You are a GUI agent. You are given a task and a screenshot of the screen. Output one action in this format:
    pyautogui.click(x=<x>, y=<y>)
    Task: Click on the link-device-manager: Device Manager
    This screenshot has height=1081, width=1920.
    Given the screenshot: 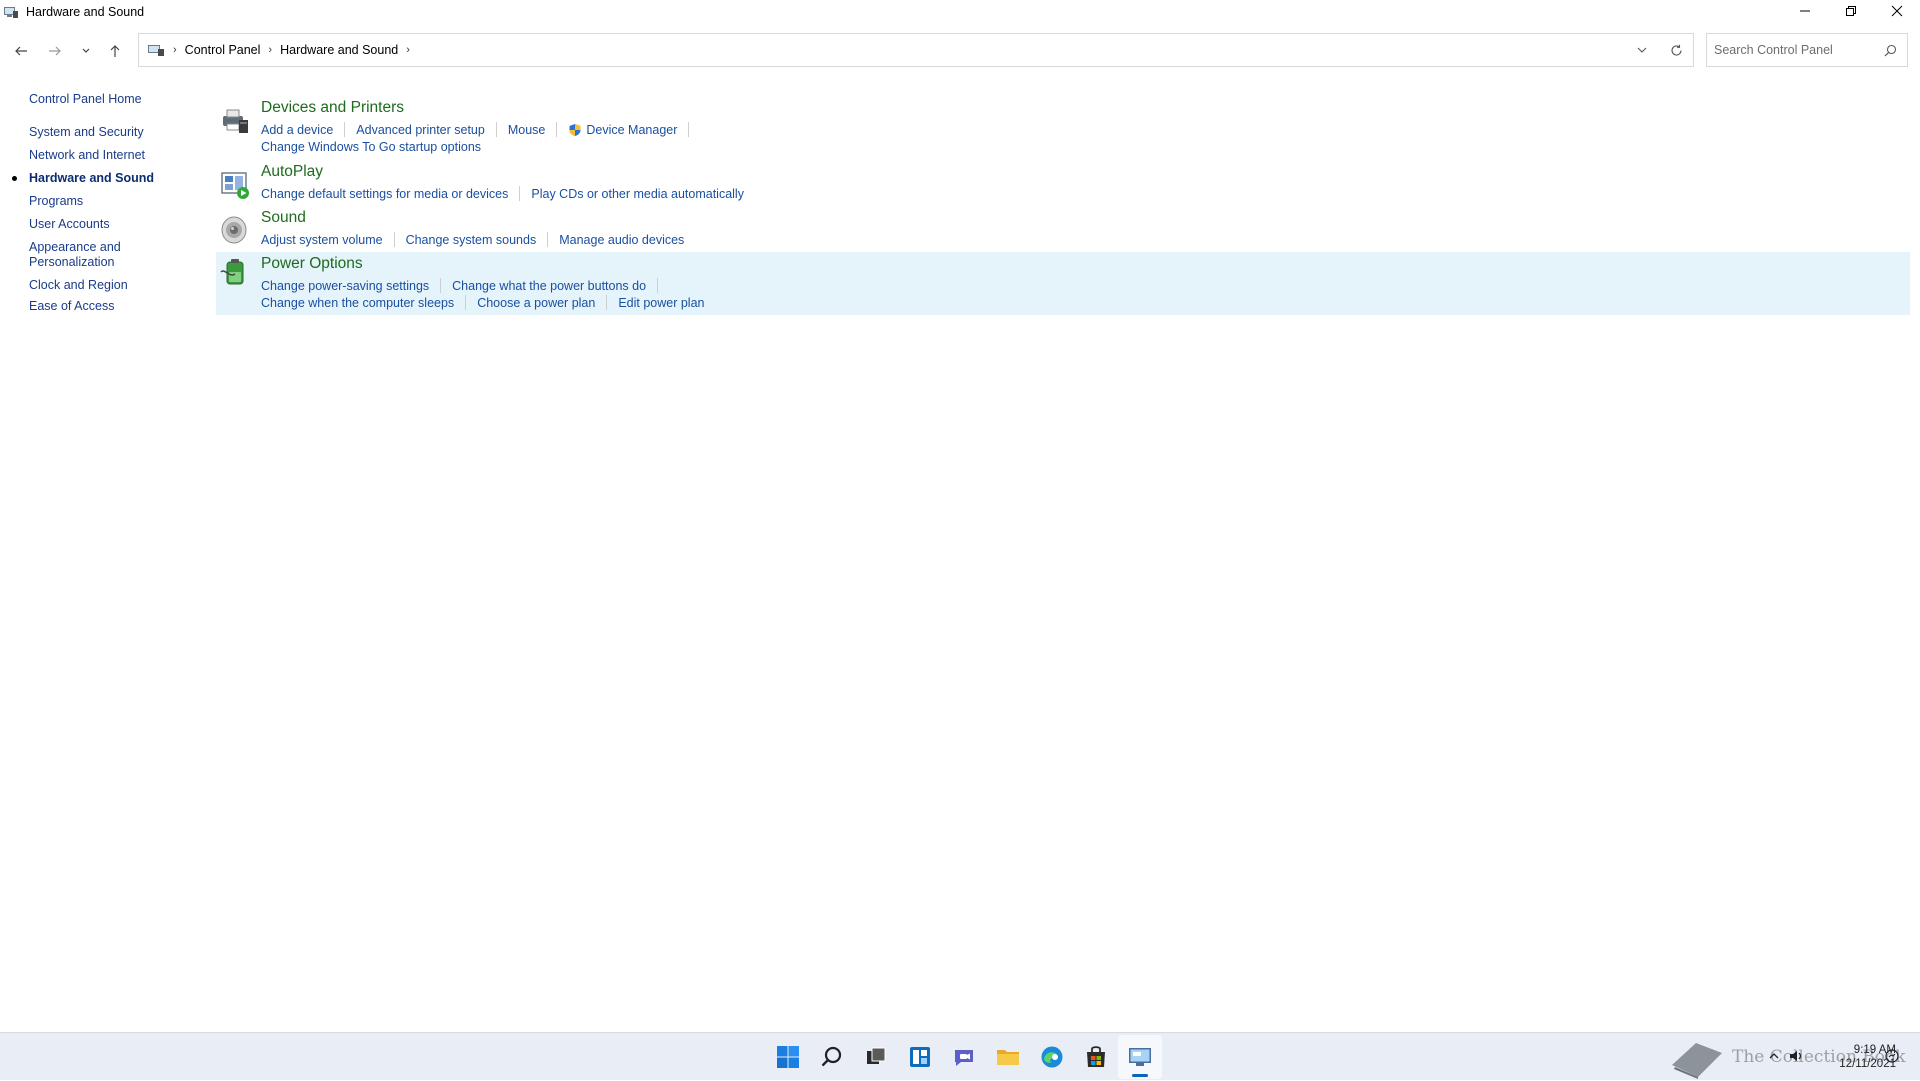 What is the action you would take?
    pyautogui.click(x=622, y=130)
    